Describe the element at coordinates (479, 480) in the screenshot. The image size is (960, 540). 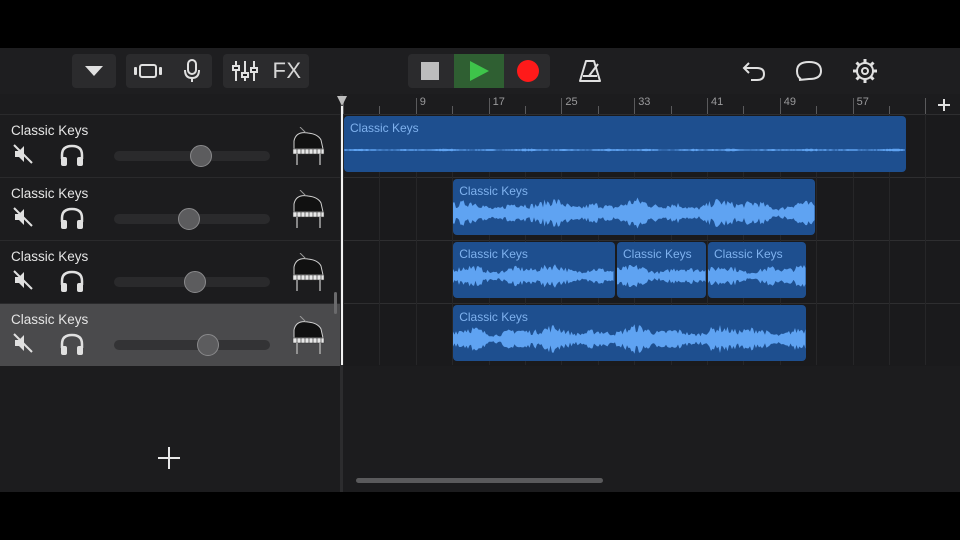
I see `horizontal-scrollbar` at that location.